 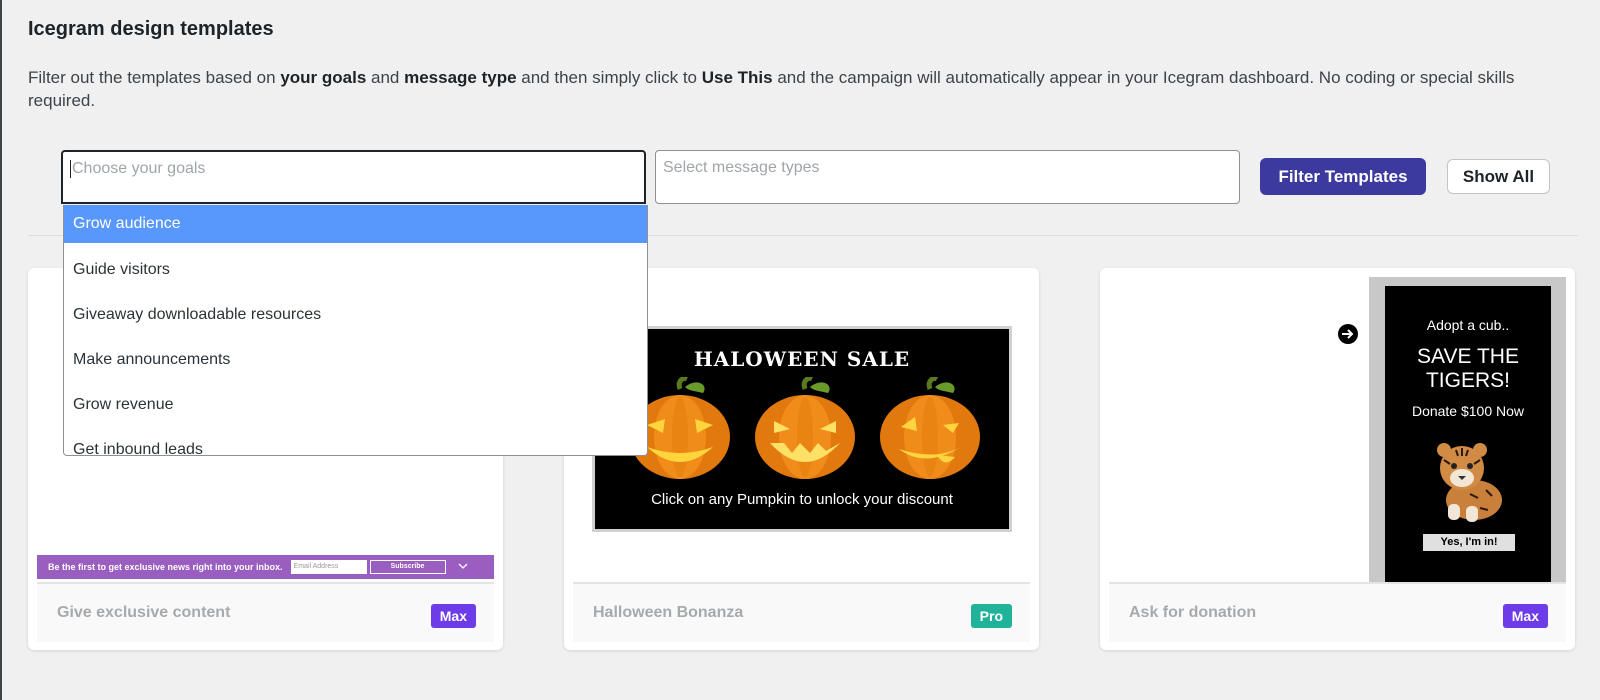 What do you see at coordinates (355, 362) in the screenshot?
I see `goal-option-make-announcements: Make announcements` at bounding box center [355, 362].